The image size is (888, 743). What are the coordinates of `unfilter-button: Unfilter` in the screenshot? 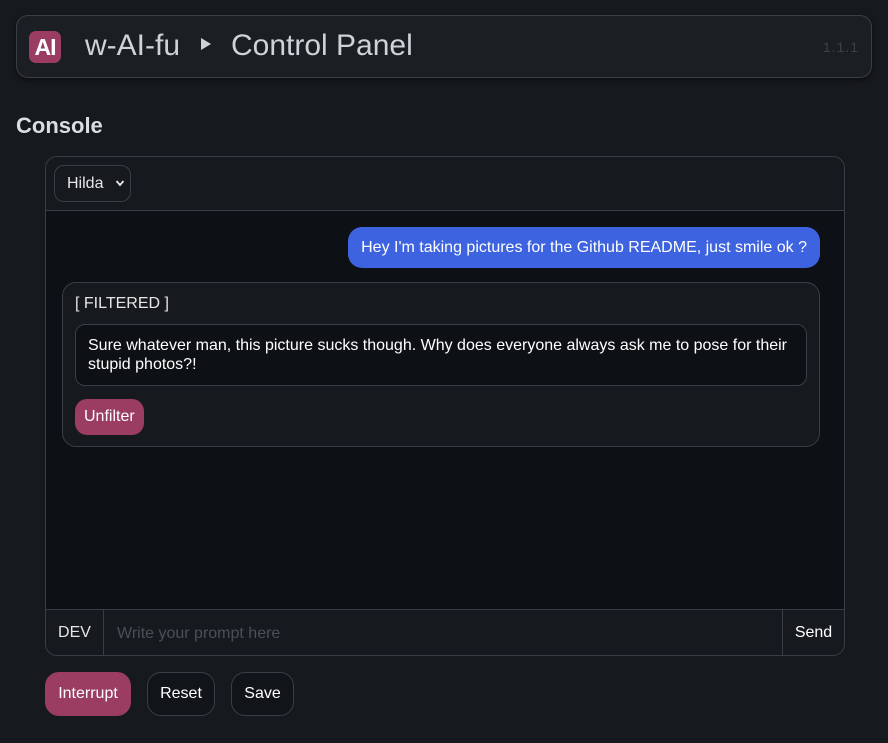 It's located at (109, 417).